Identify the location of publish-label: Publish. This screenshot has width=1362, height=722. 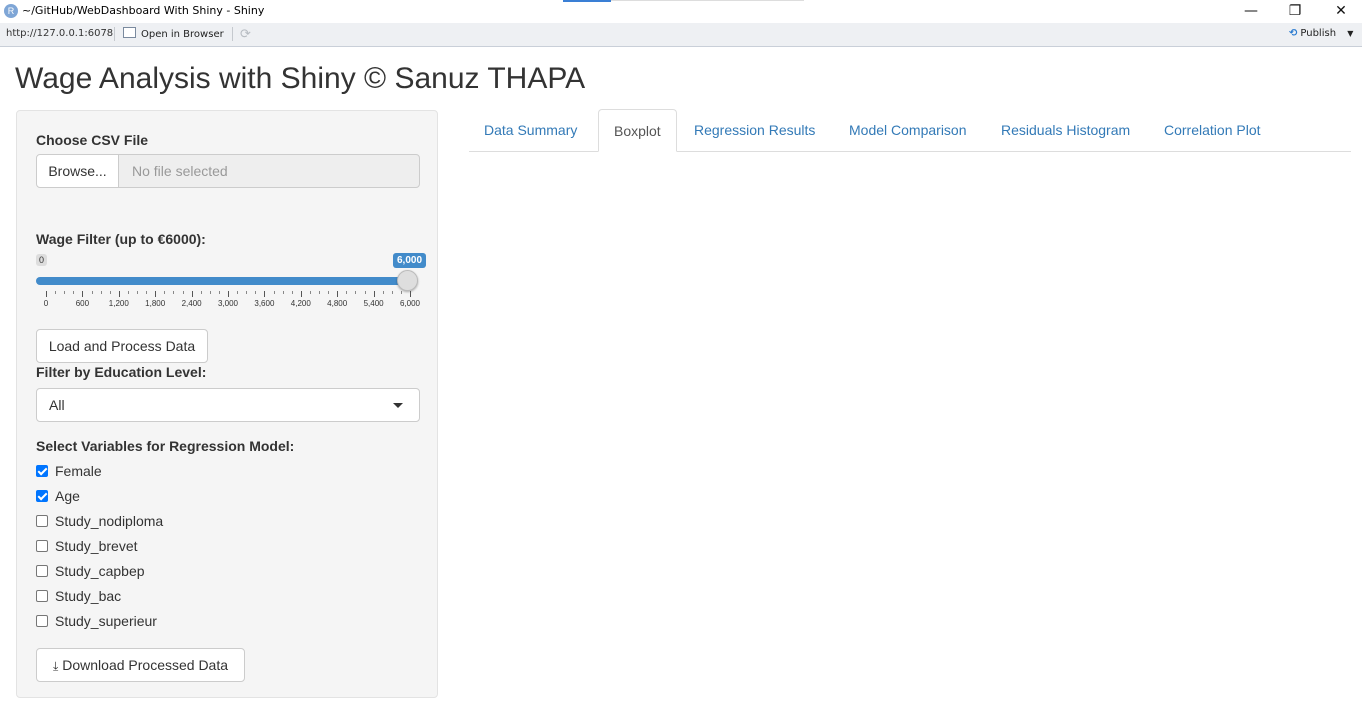
(1318, 33).